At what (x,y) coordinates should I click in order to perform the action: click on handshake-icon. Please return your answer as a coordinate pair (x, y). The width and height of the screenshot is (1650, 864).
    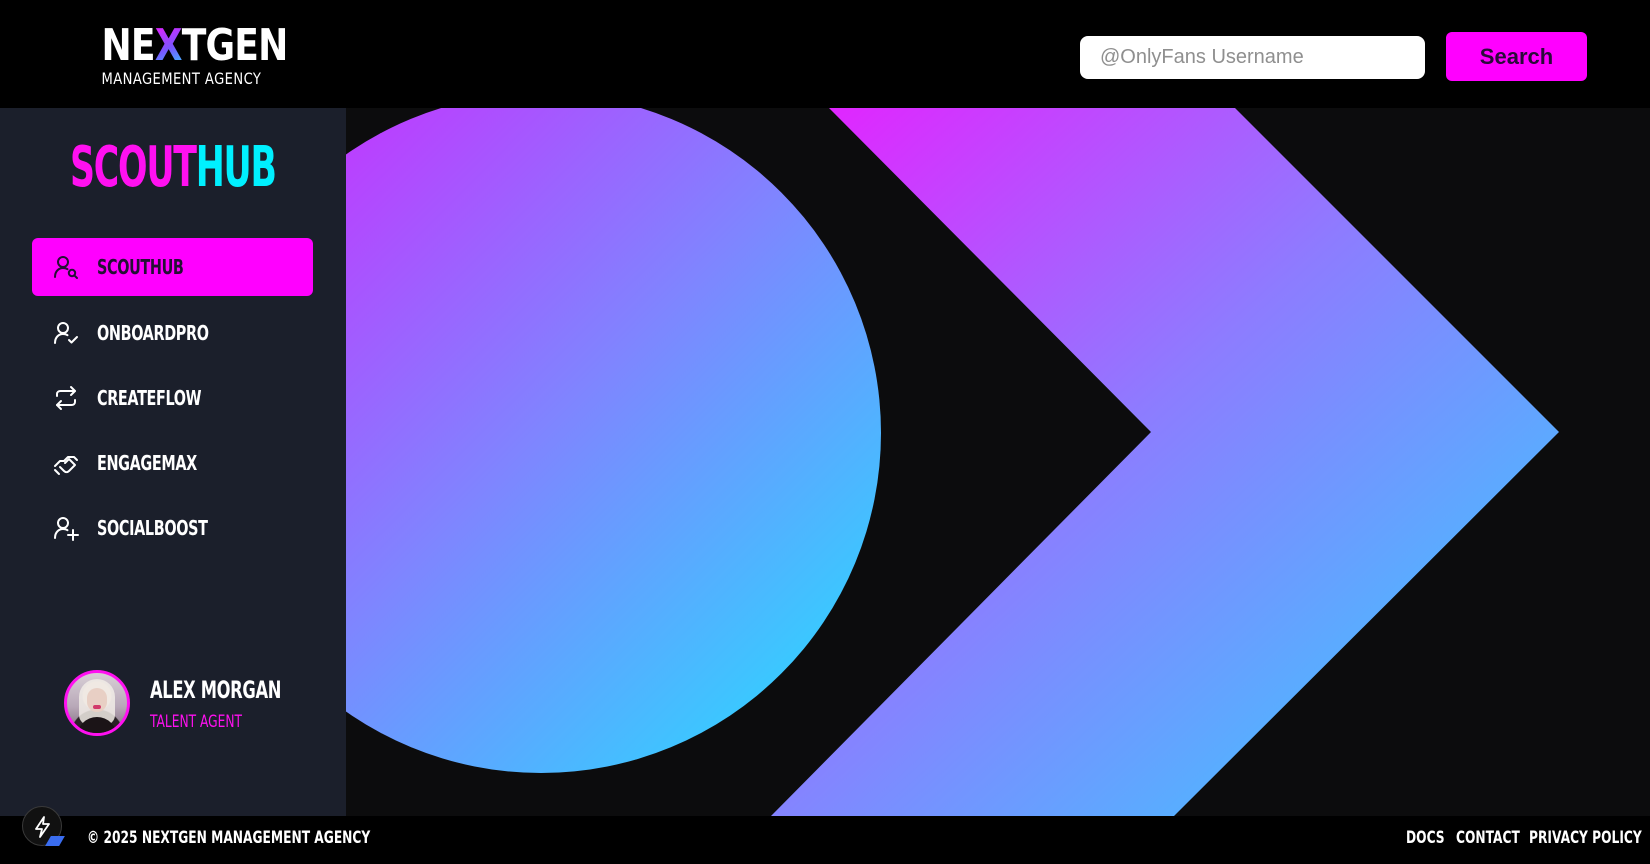
    Looking at the image, I should click on (66, 465).